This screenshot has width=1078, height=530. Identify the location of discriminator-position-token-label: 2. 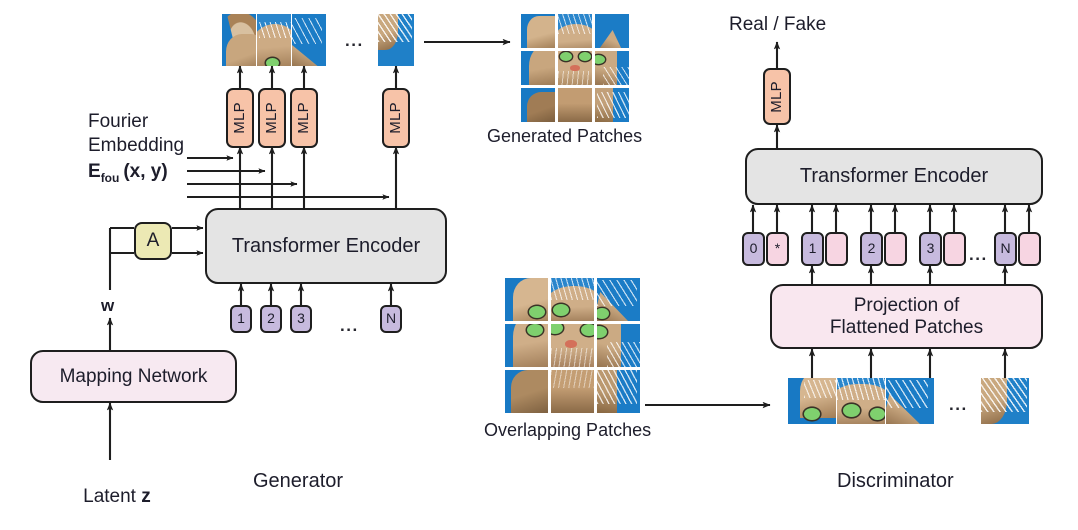
(871, 248).